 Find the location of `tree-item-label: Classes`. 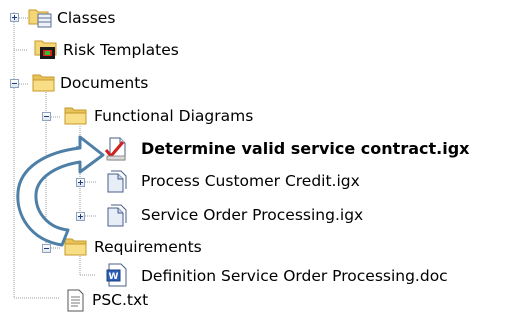

tree-item-label: Classes is located at coordinates (86, 18).